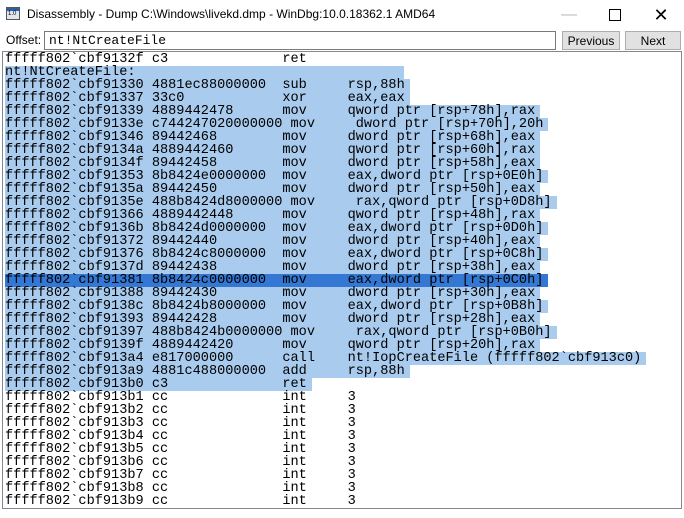 This screenshot has height=518, width=684. Describe the element at coordinates (300, 40) in the screenshot. I see `offset-input: nt!NtCreateFile` at that location.